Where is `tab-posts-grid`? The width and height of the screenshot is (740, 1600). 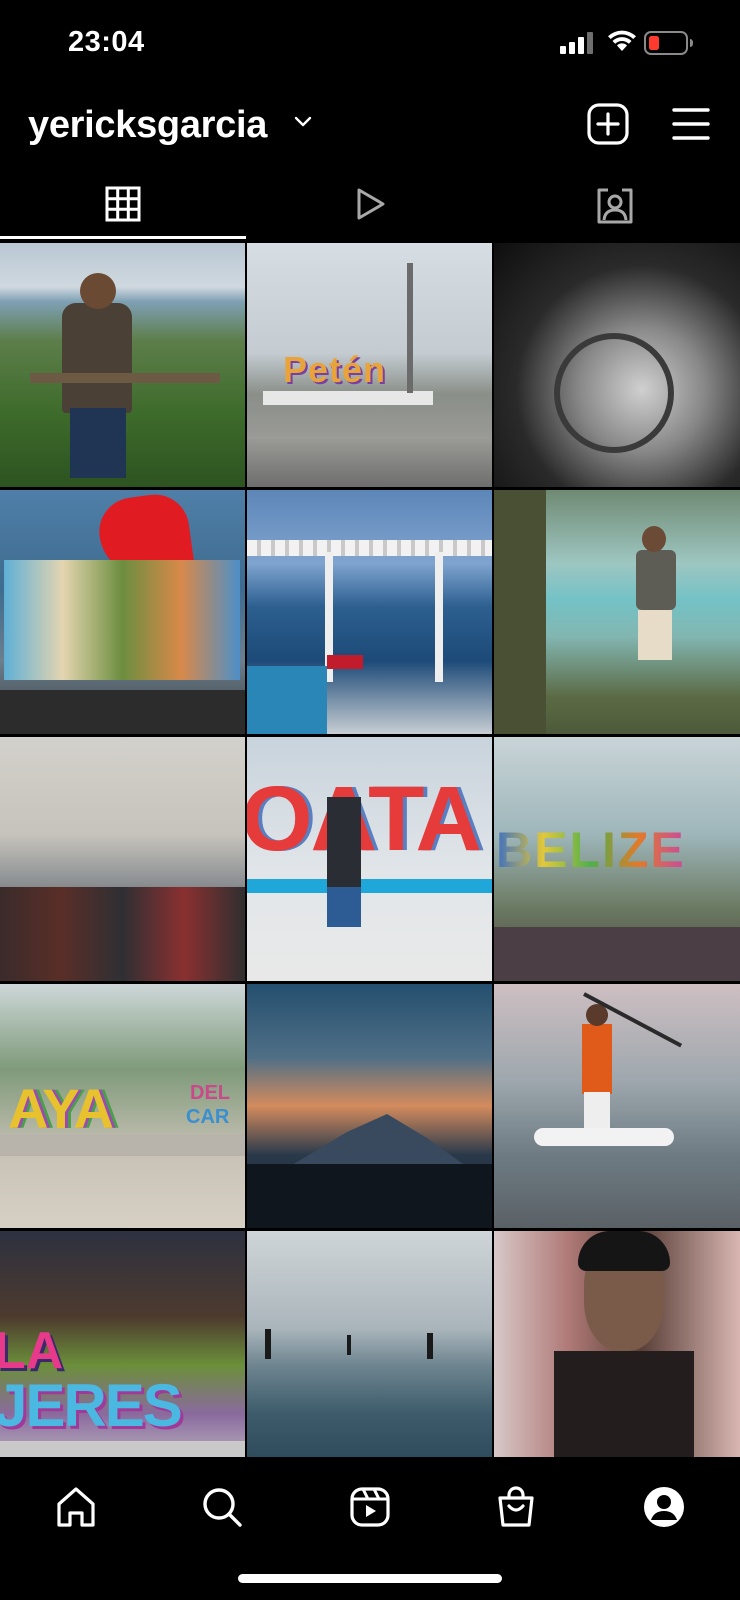 tab-posts-grid is located at coordinates (123, 208).